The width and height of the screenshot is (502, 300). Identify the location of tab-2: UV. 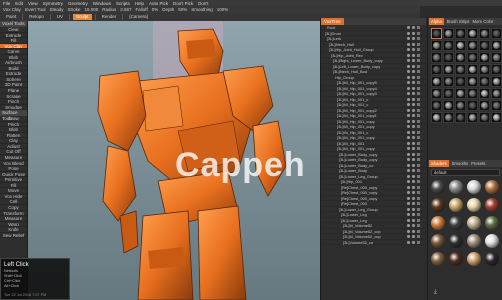
(60, 17).